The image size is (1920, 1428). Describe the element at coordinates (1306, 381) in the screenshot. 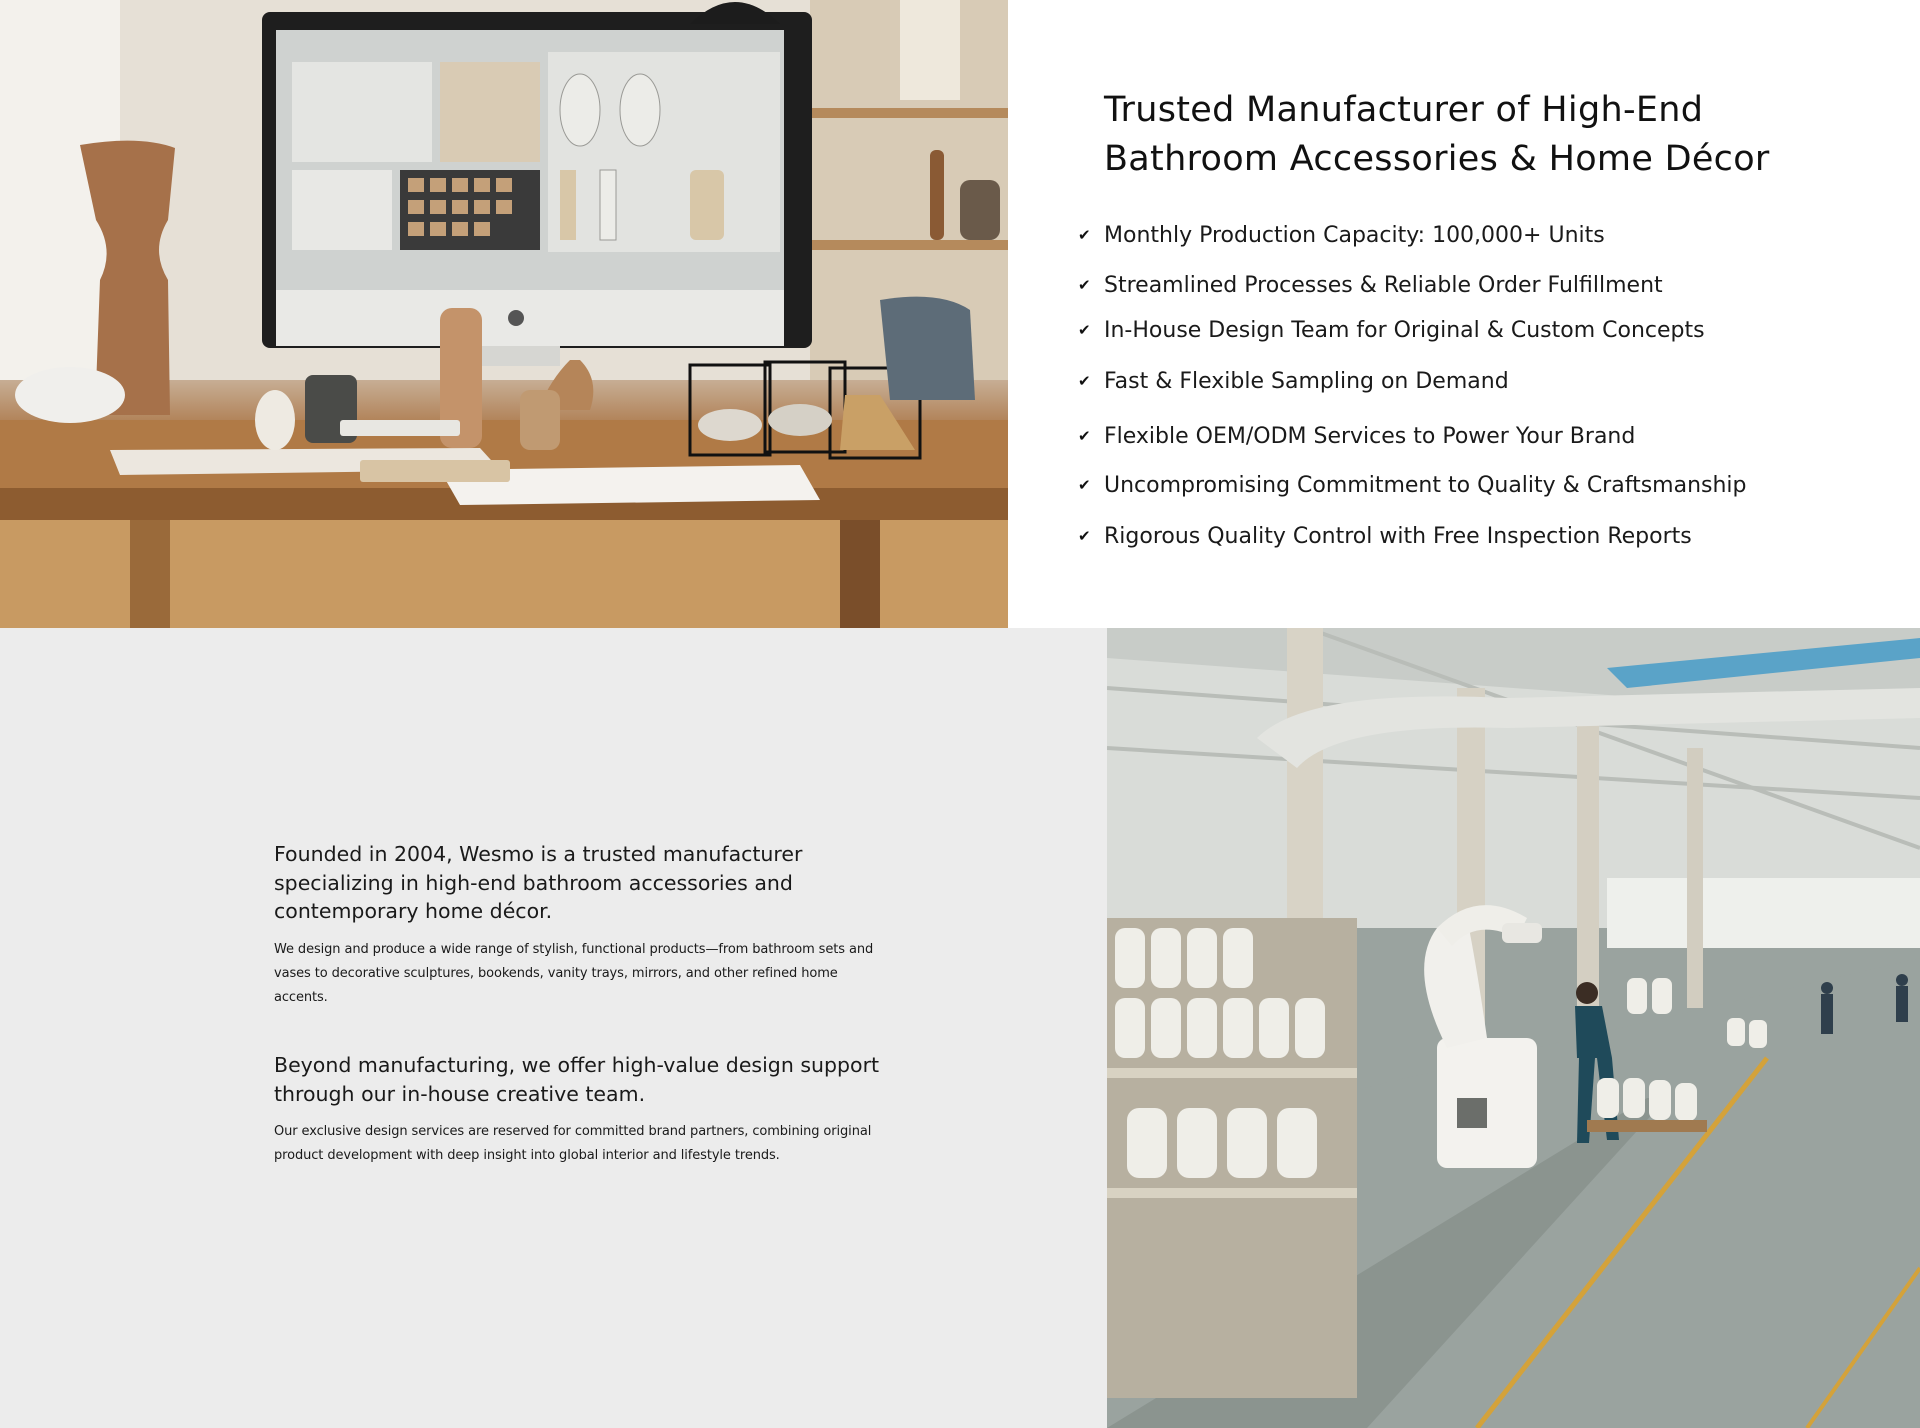

I see `feature-text: Fast & Flexible Sampling on Demand` at that location.